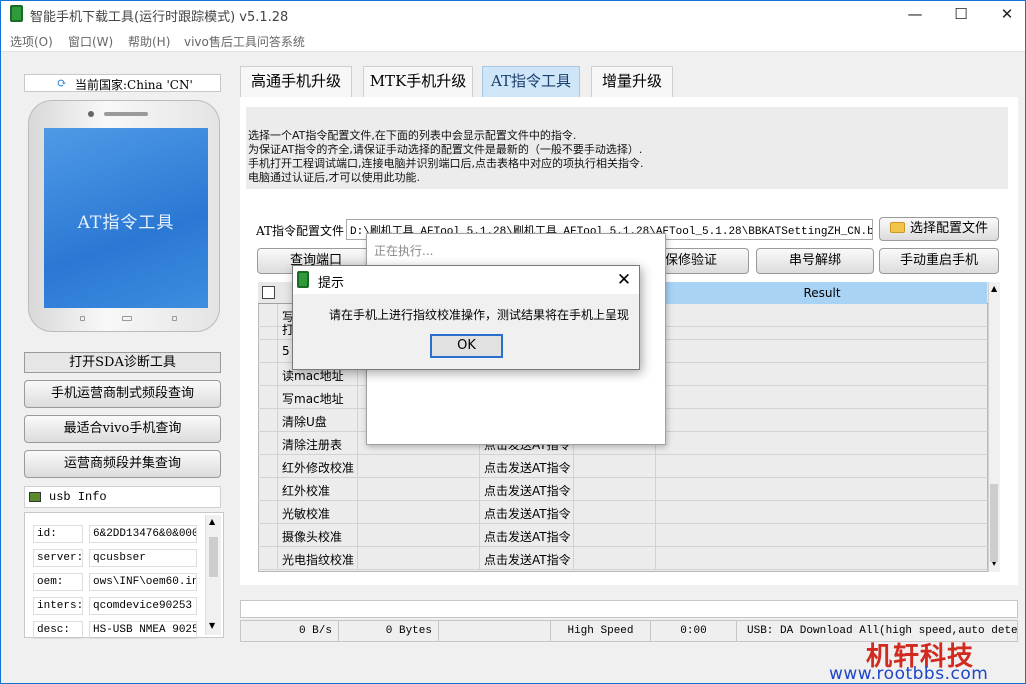 The height and width of the screenshot is (684, 1026). I want to click on info-value: ows\INF\oem60.inf, so click(143, 582).